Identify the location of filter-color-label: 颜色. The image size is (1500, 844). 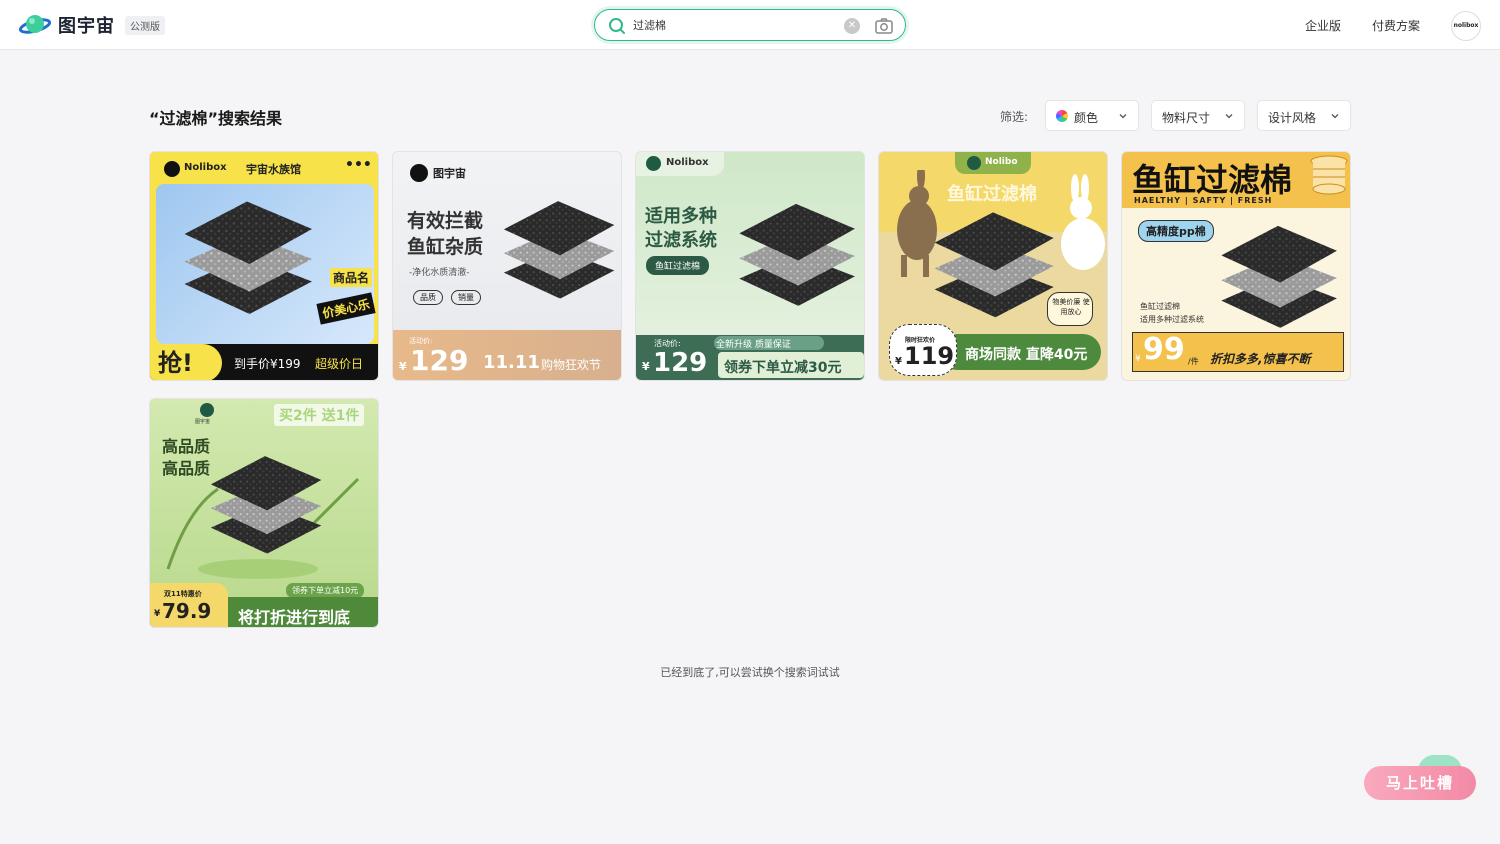
(1086, 118).